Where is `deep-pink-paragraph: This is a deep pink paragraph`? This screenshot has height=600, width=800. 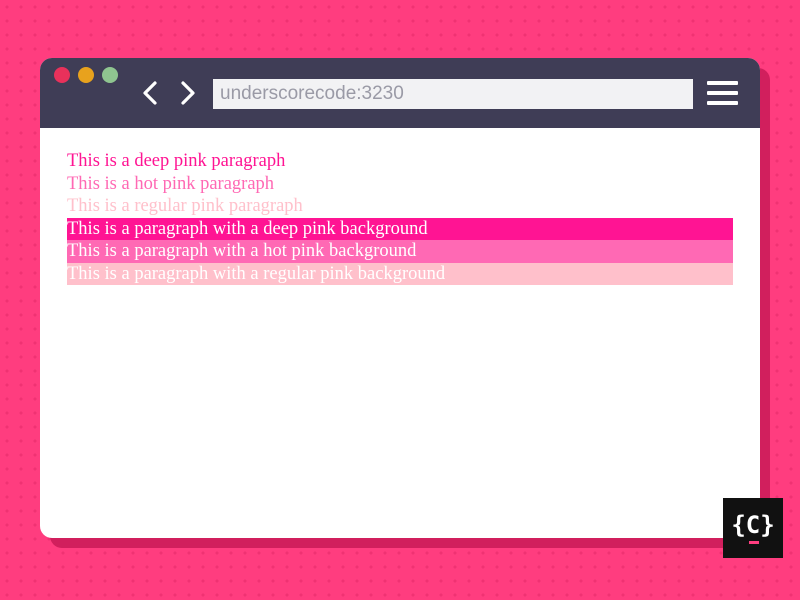 deep-pink-paragraph: This is a deep pink paragraph is located at coordinates (176, 161).